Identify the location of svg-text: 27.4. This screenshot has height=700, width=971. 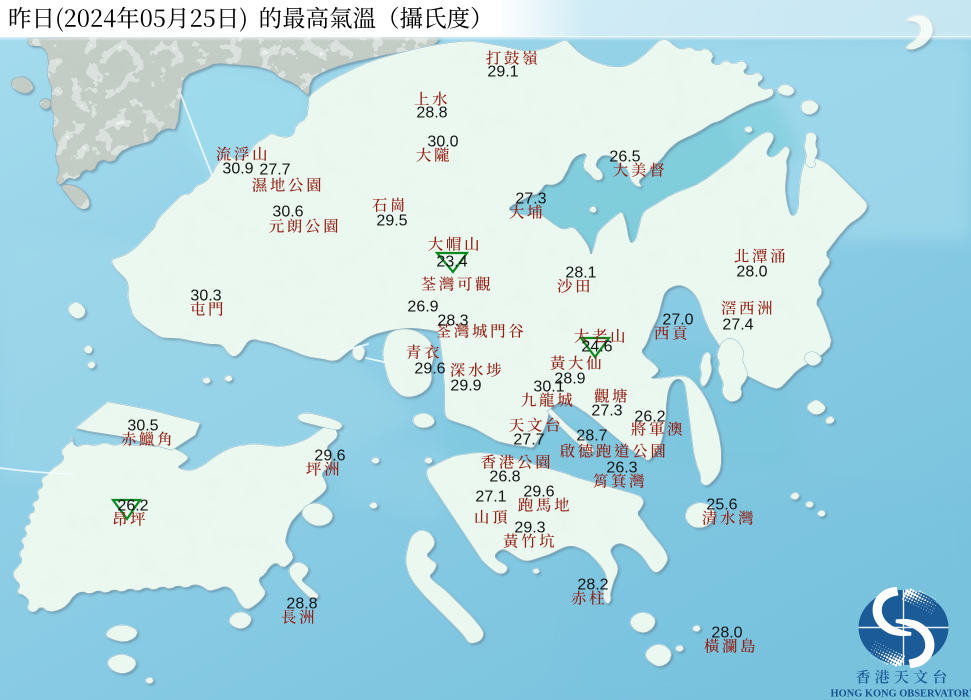
(737, 325).